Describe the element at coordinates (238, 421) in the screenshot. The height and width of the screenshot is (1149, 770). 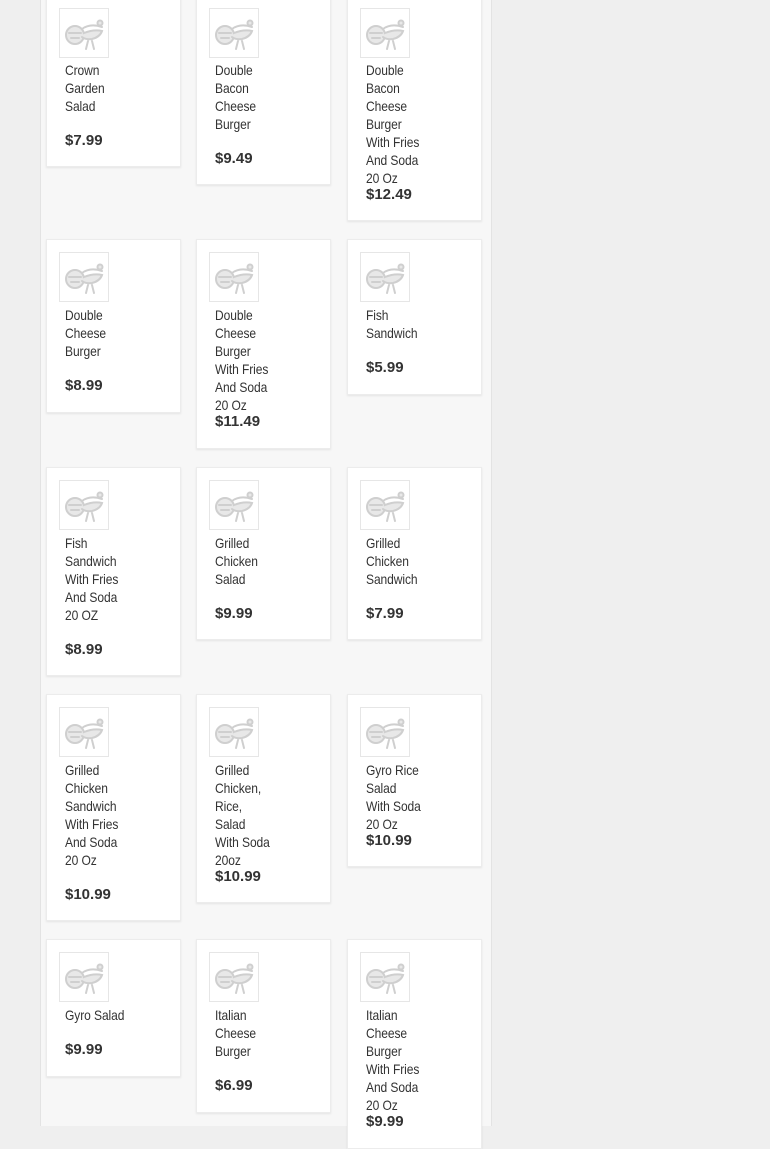
I see `item-price: $11.49` at that location.